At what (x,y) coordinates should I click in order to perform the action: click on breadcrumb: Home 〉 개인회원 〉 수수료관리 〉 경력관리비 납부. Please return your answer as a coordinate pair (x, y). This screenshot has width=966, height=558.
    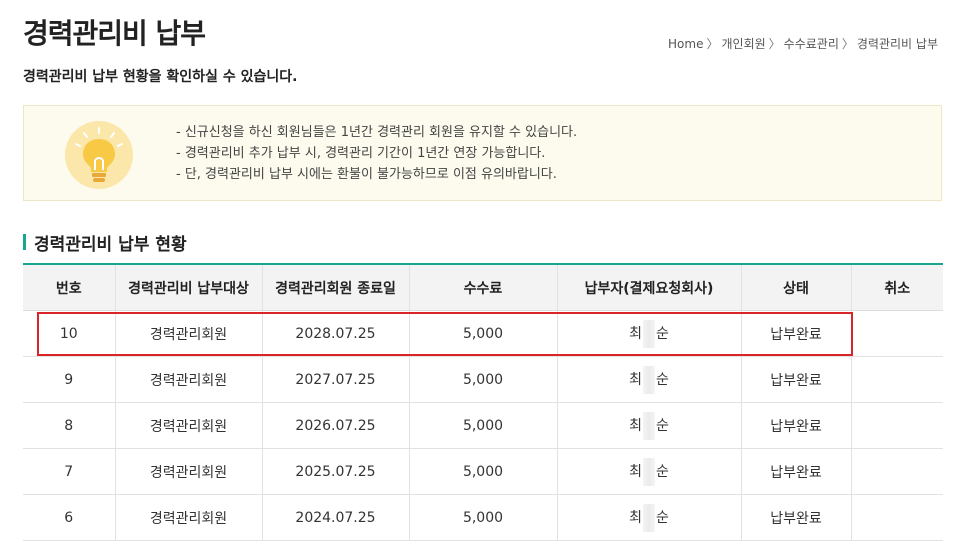
    Looking at the image, I should click on (803, 43).